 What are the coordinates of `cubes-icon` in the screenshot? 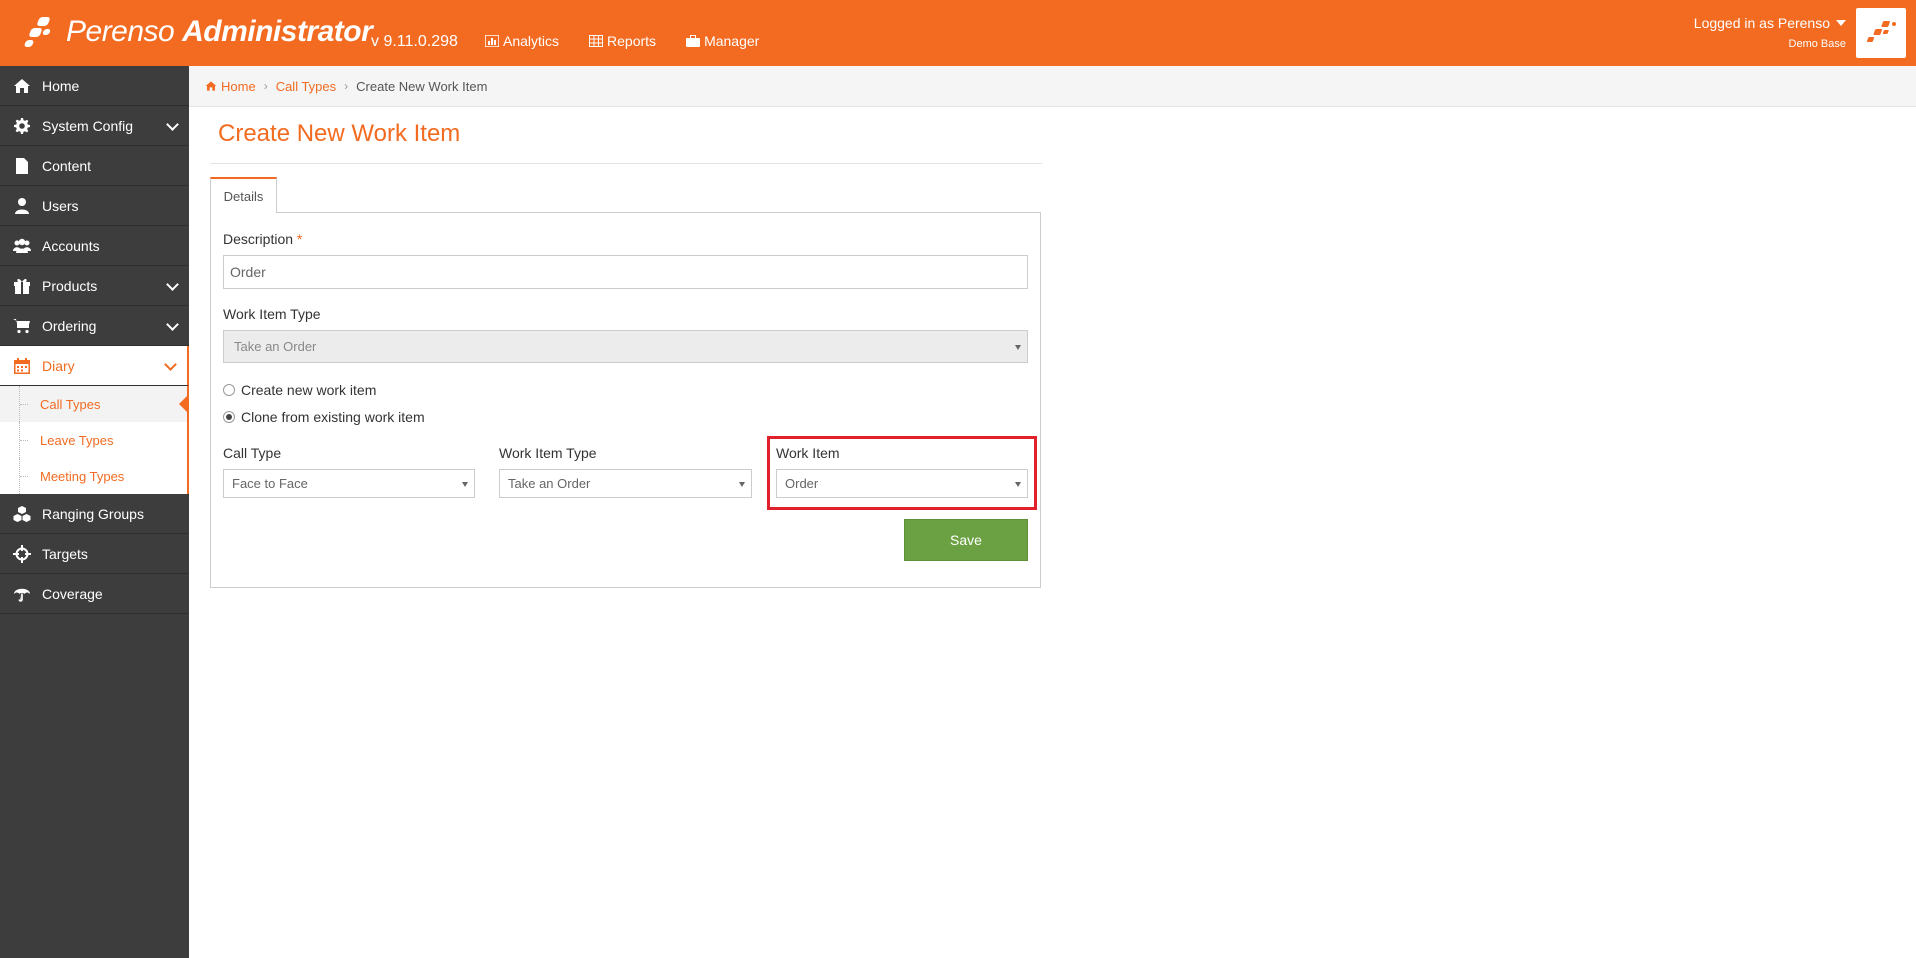 It's located at (22, 514).